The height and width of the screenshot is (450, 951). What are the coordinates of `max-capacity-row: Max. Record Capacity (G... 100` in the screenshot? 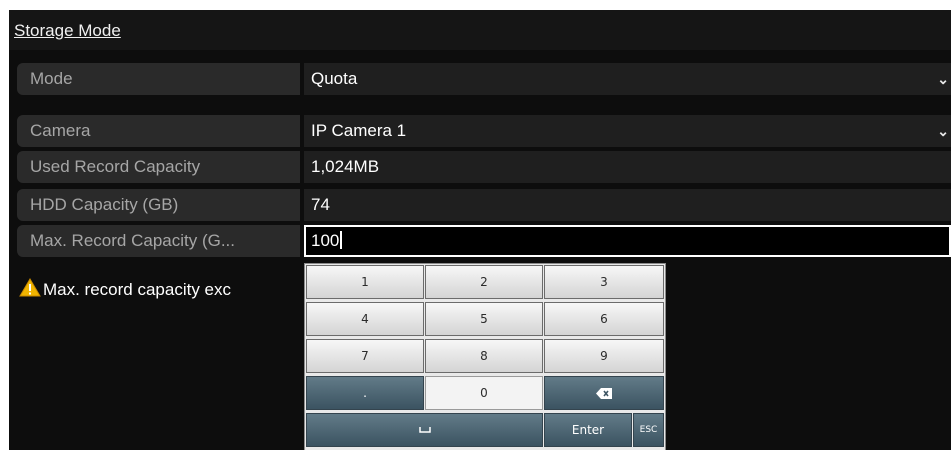 It's located at (484, 241).